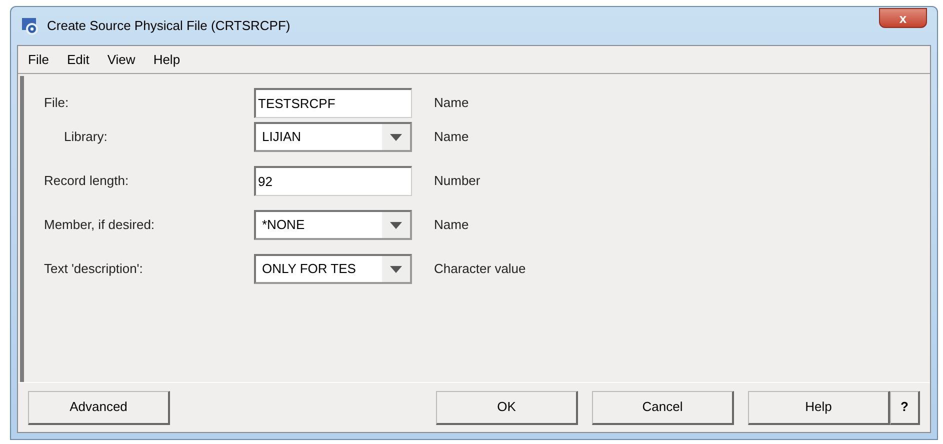 This screenshot has height=444, width=943. Describe the element at coordinates (480, 269) in the screenshot. I see `field-hint: Character value` at that location.